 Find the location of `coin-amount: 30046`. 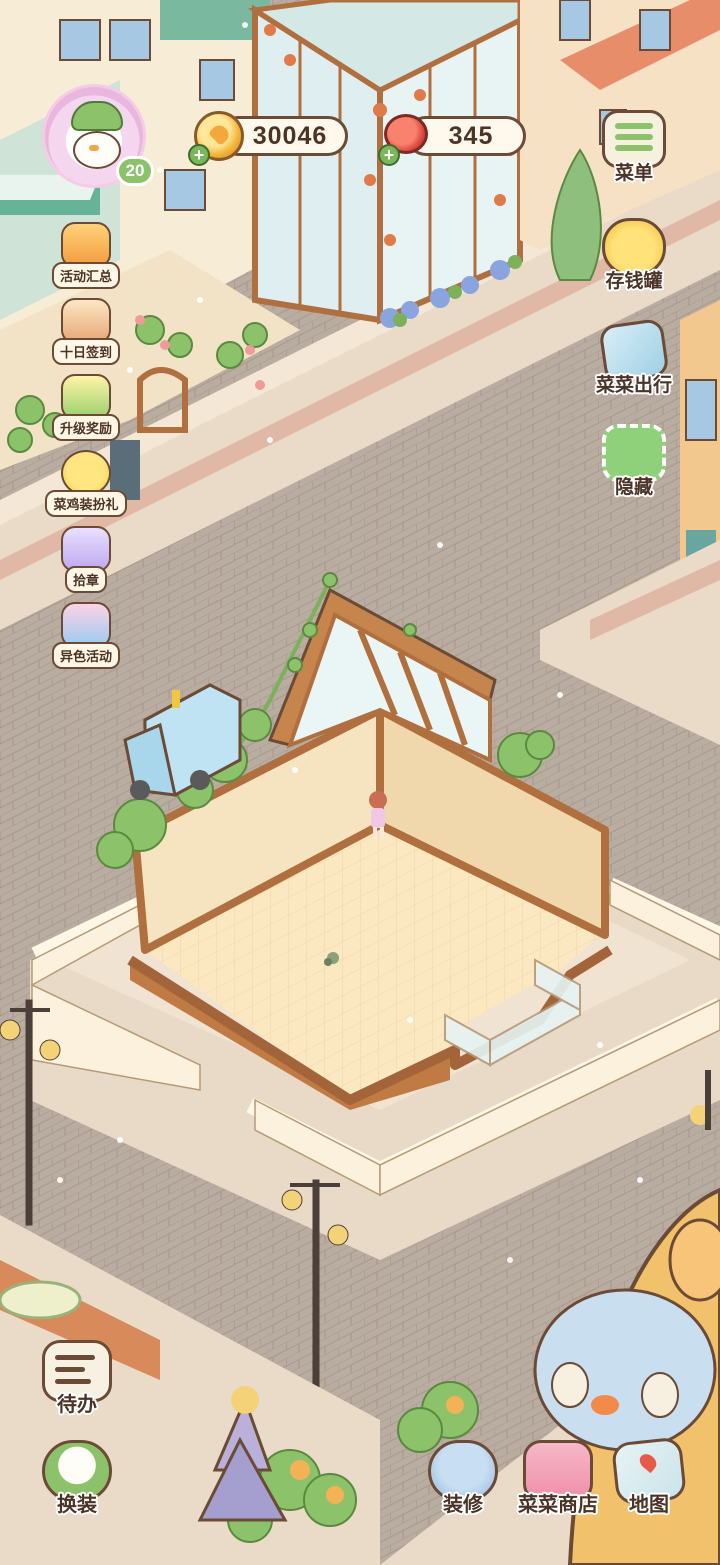

coin-amount: 30046 is located at coordinates (290, 135).